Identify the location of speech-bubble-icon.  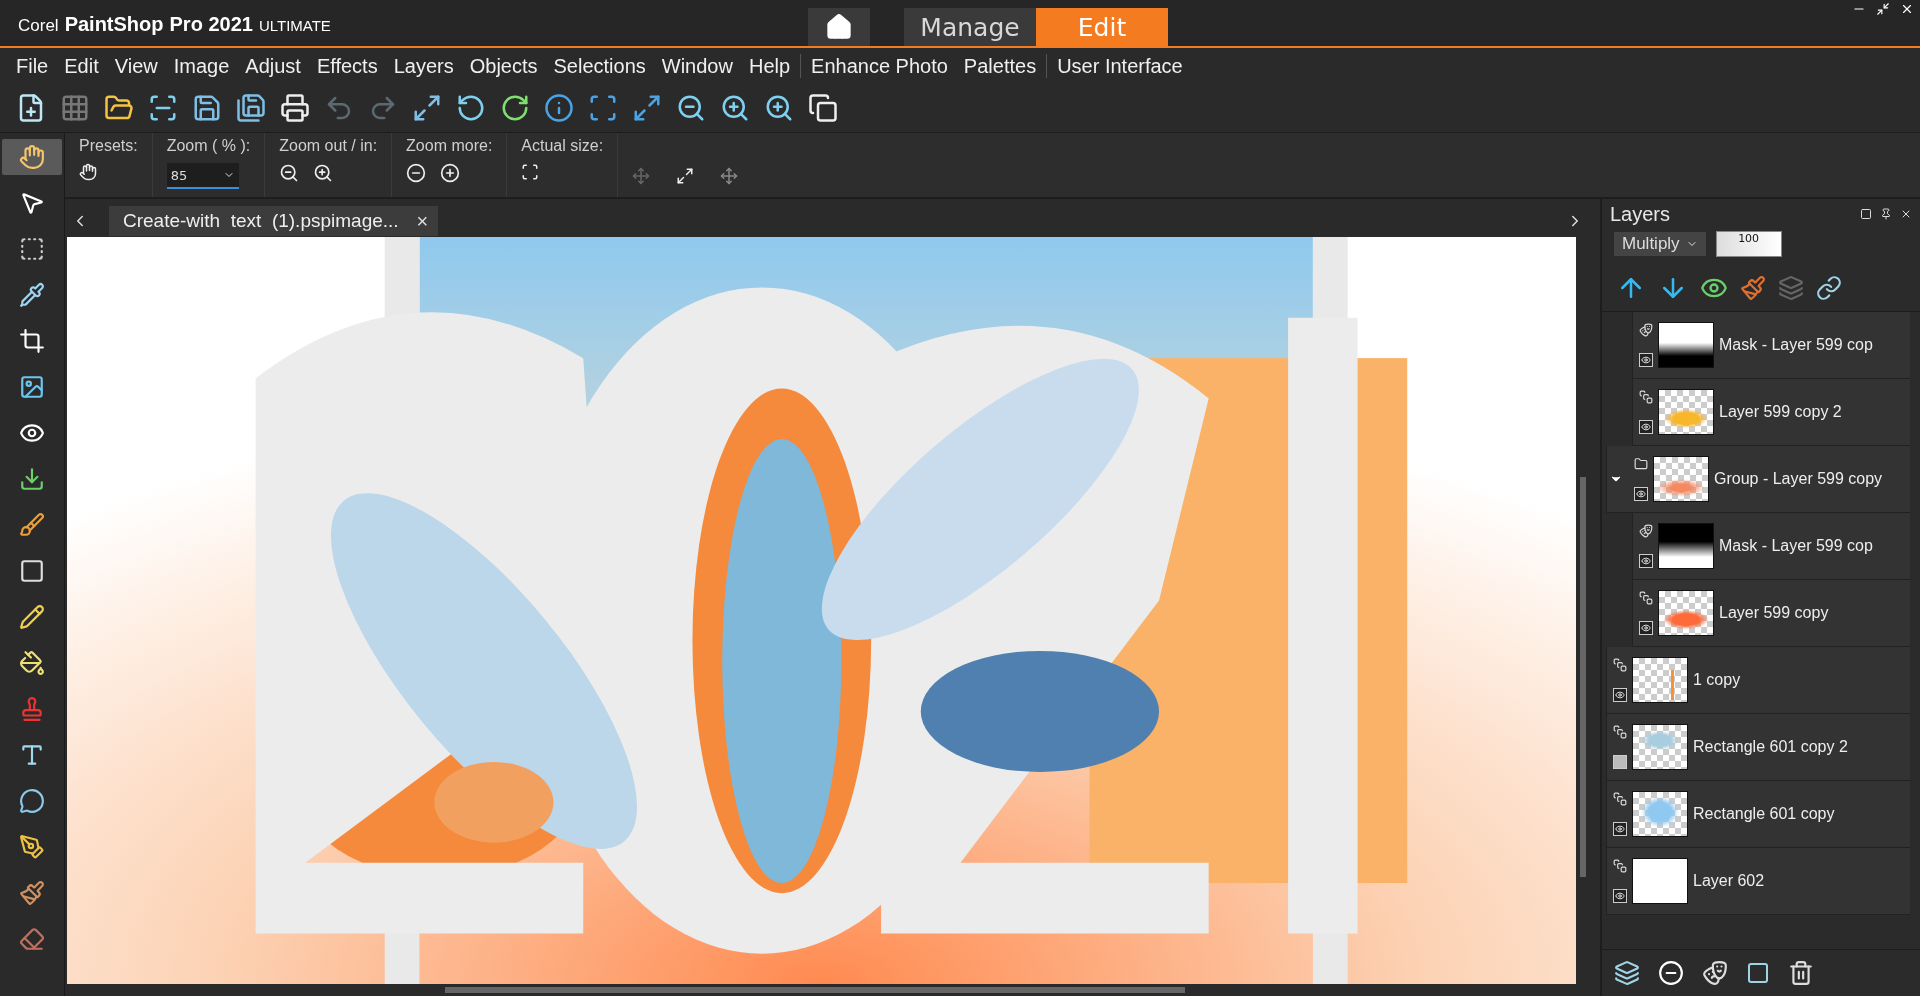
(32, 801).